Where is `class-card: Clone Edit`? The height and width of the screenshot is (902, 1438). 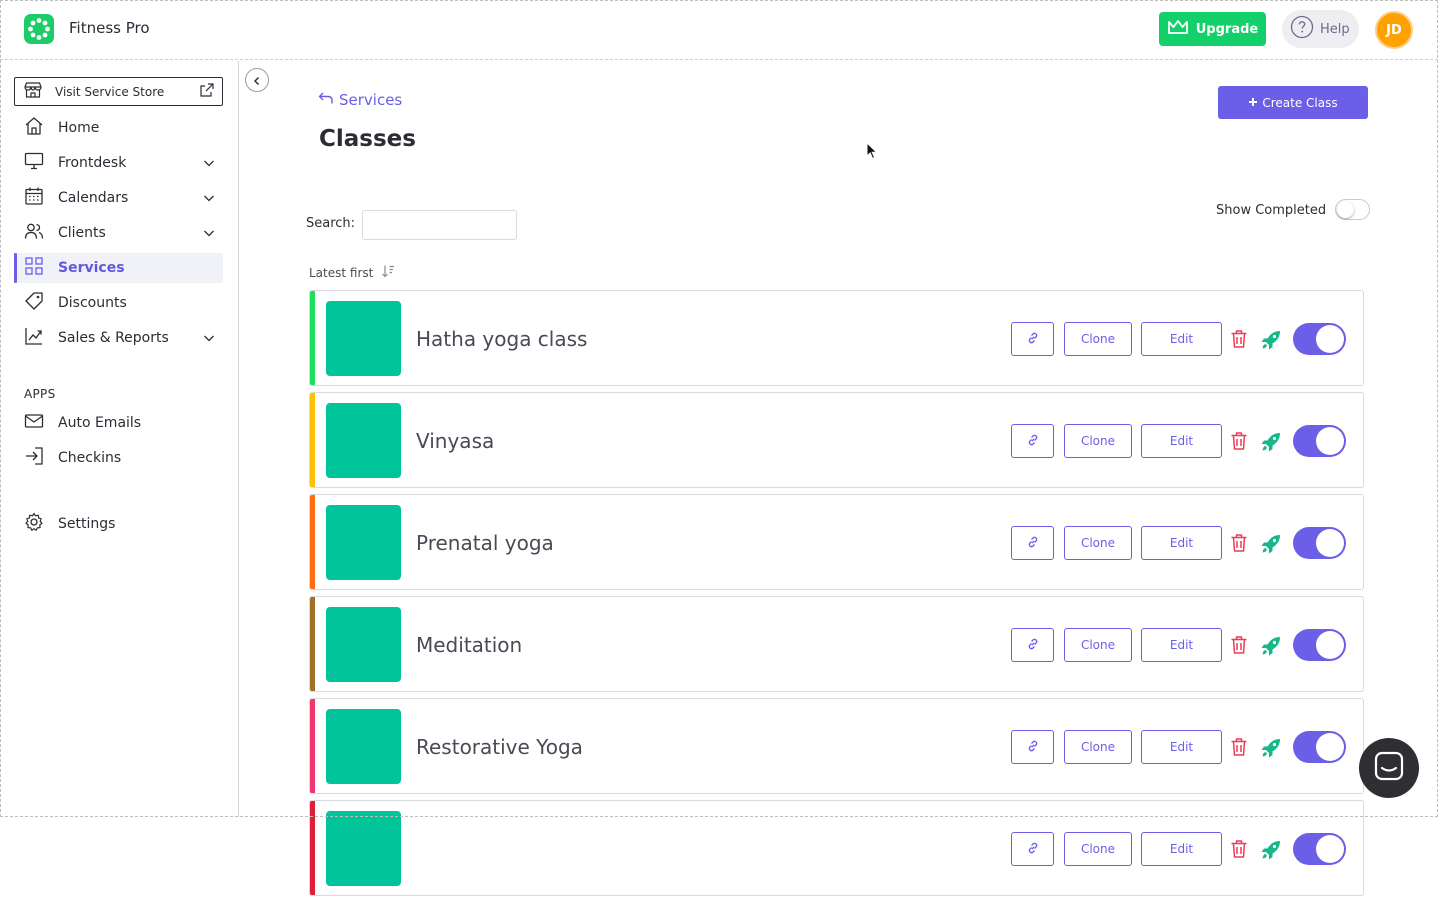 class-card: Clone Edit is located at coordinates (836, 848).